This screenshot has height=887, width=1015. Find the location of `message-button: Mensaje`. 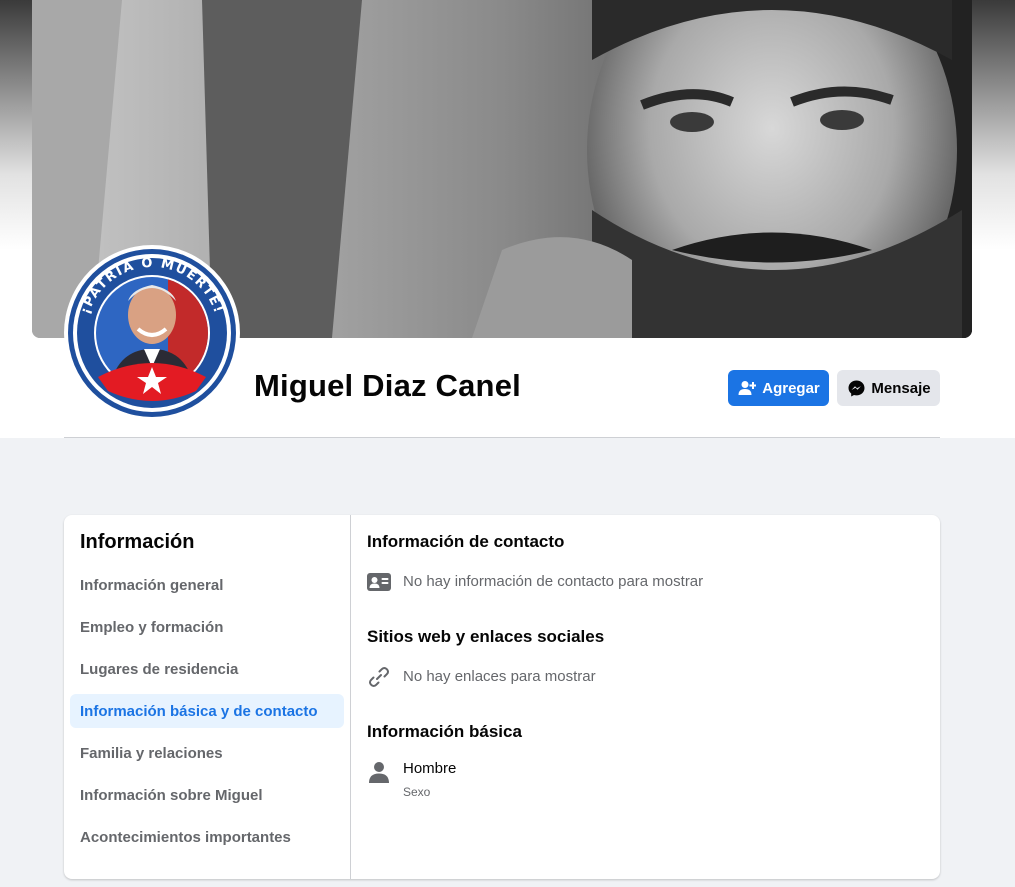

message-button: Mensaje is located at coordinates (888, 388).